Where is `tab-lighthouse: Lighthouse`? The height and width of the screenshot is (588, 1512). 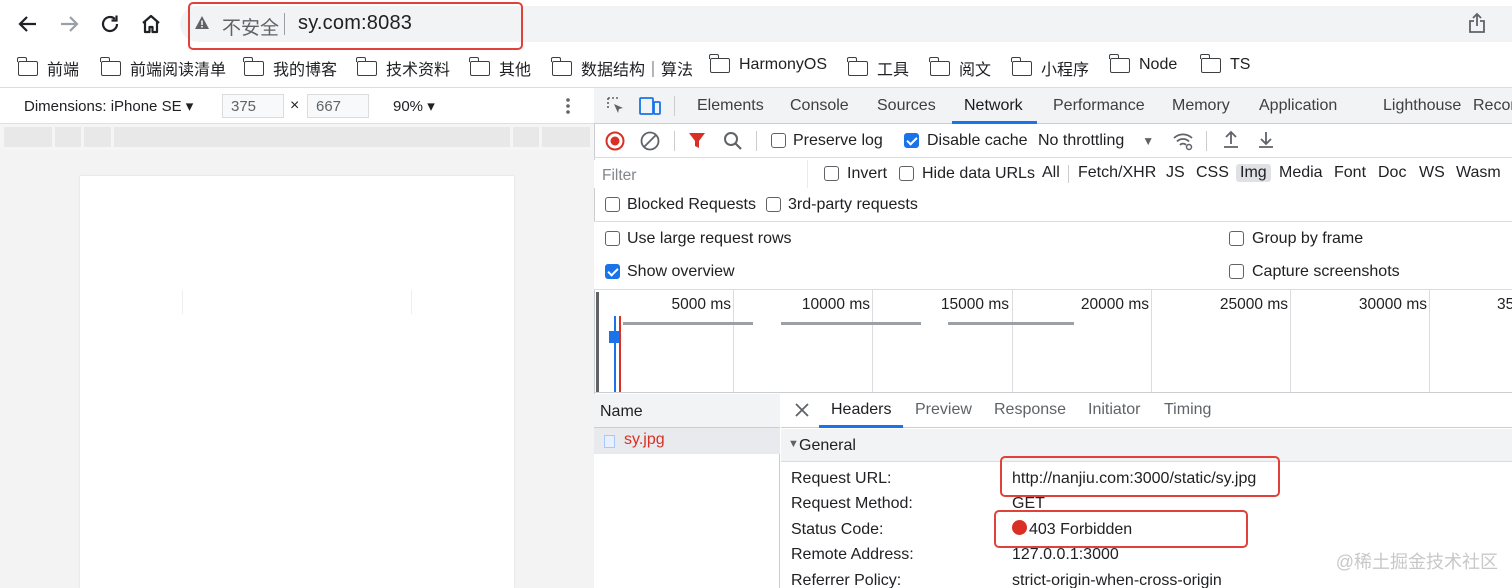
tab-lighthouse: Lighthouse is located at coordinates (1422, 106).